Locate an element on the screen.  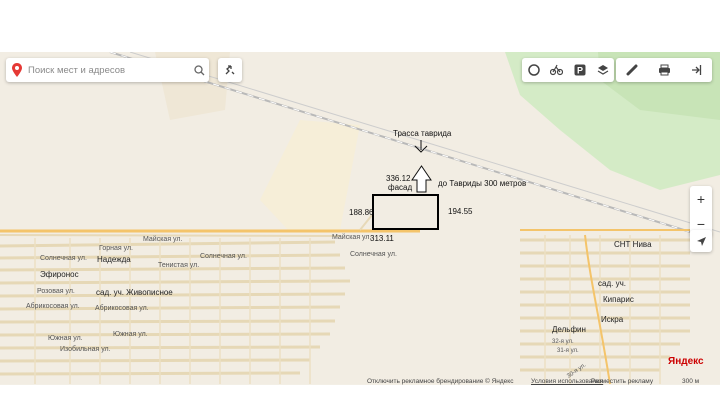
search-icon is located at coordinates (199, 70).